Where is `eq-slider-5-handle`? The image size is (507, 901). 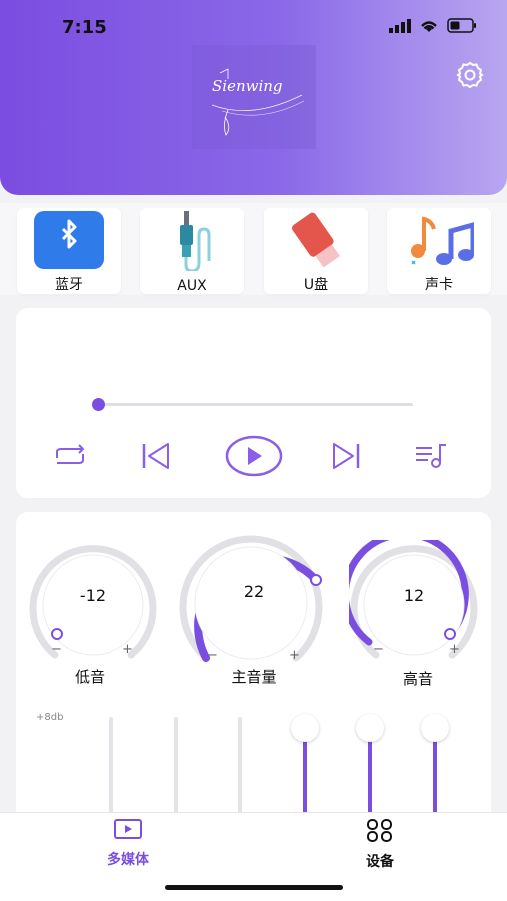
eq-slider-5-handle is located at coordinates (370, 728).